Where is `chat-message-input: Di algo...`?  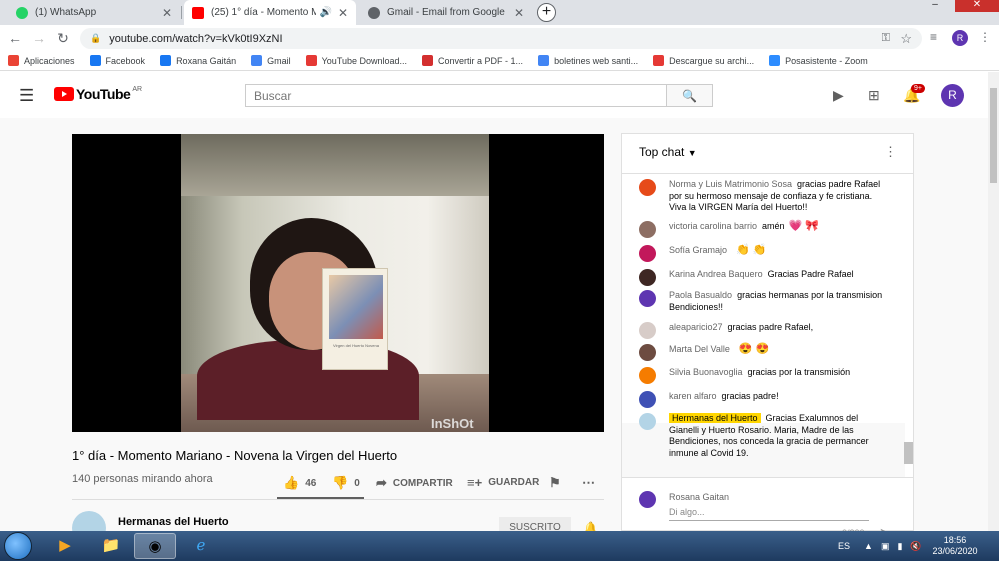 chat-message-input: Di algo... is located at coordinates (769, 514).